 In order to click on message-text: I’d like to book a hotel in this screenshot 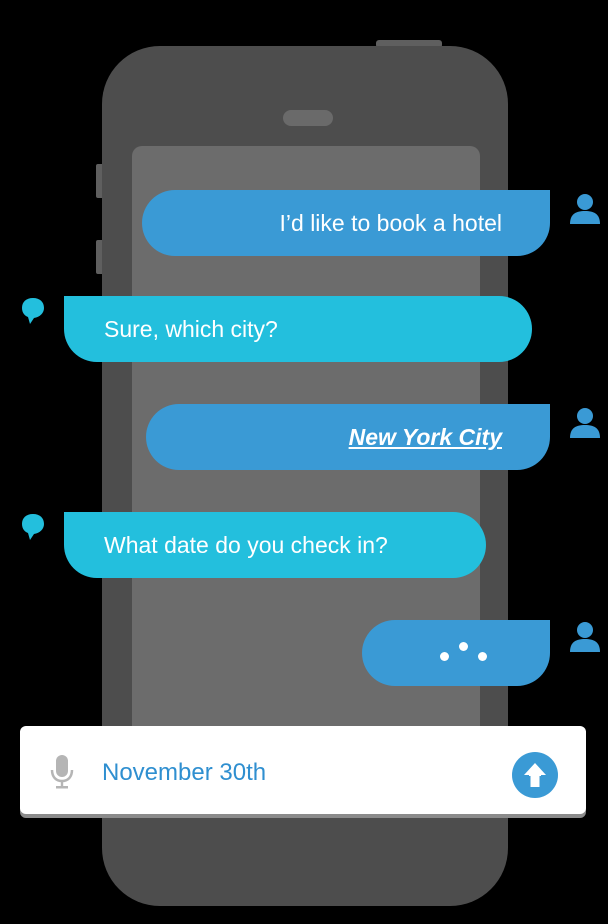, I will do `click(390, 222)`.